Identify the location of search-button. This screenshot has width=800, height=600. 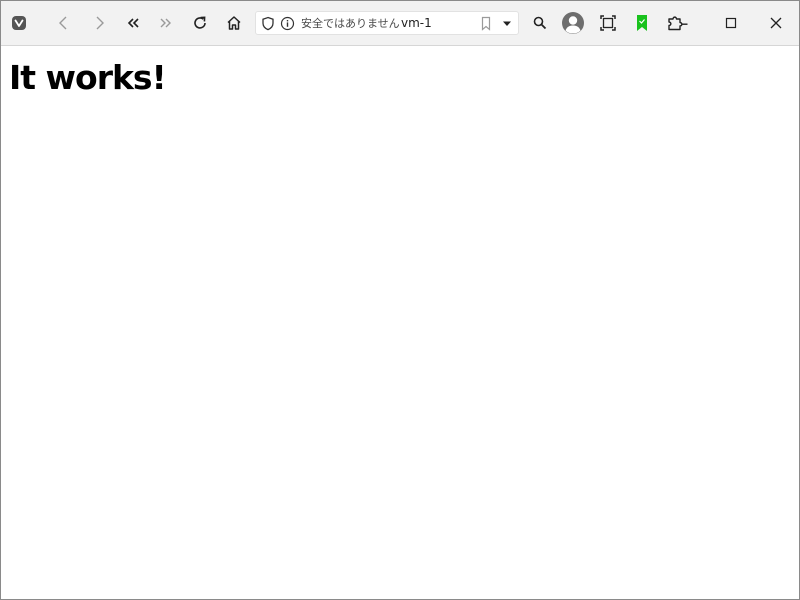
(540, 23).